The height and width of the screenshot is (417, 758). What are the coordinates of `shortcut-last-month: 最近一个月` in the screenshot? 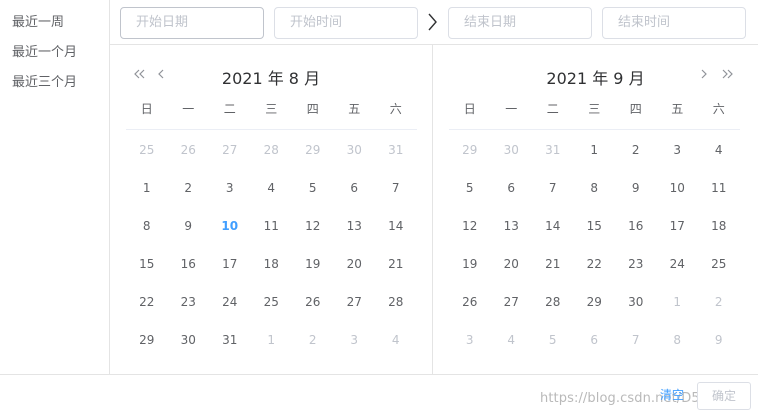 It's located at (44, 50).